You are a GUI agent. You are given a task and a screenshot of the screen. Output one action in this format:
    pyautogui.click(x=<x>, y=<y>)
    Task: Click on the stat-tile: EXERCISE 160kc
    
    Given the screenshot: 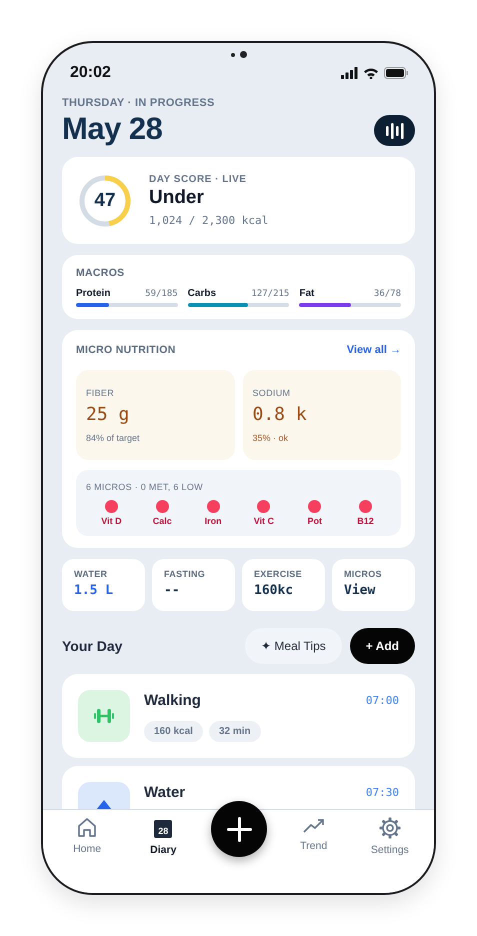 What is the action you would take?
    pyautogui.click(x=283, y=585)
    